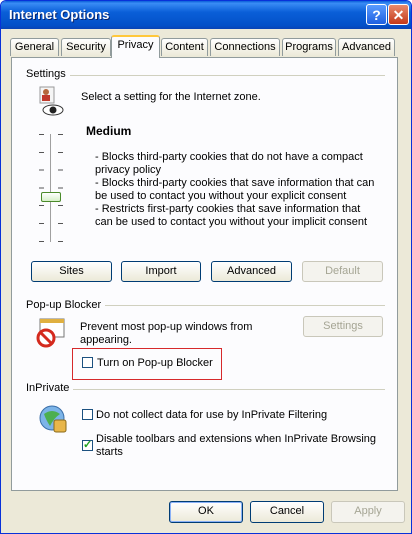 The width and height of the screenshot is (412, 534). What do you see at coordinates (206, 15) in the screenshot?
I see `title-bar: Internet Options ? ✕` at bounding box center [206, 15].